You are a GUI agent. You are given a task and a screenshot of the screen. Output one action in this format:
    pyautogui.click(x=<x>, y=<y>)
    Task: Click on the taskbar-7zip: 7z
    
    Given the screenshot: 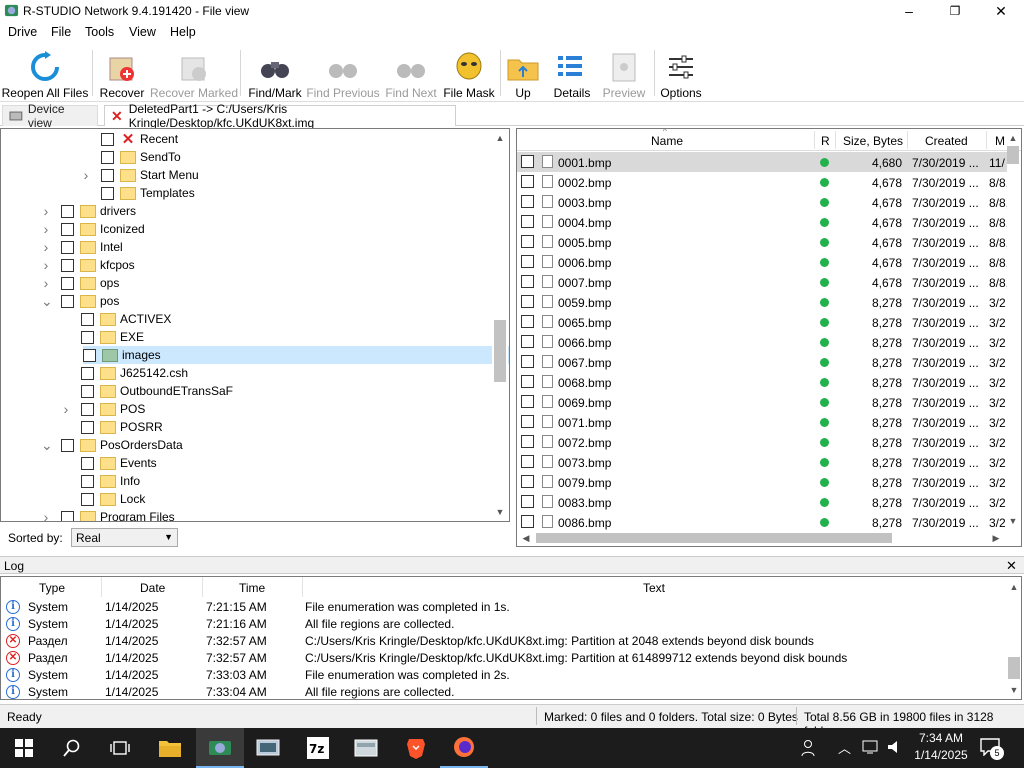 What is the action you would take?
    pyautogui.click(x=318, y=748)
    